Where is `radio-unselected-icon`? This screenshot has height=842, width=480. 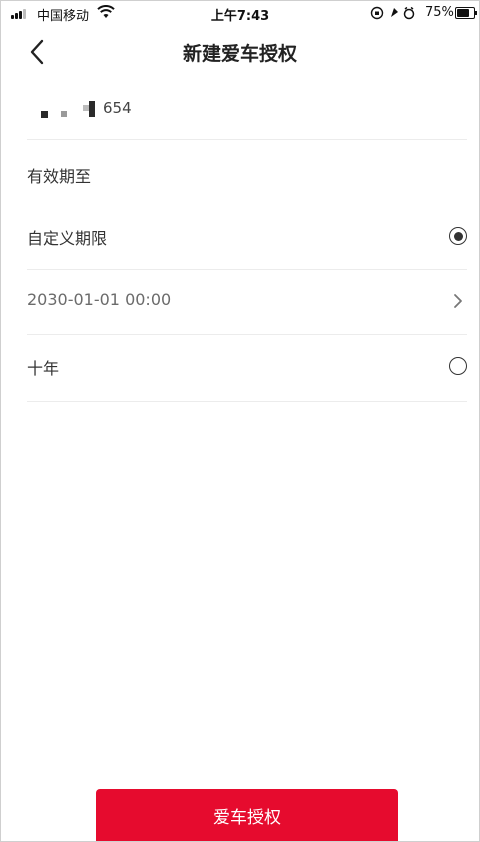 radio-unselected-icon is located at coordinates (458, 366).